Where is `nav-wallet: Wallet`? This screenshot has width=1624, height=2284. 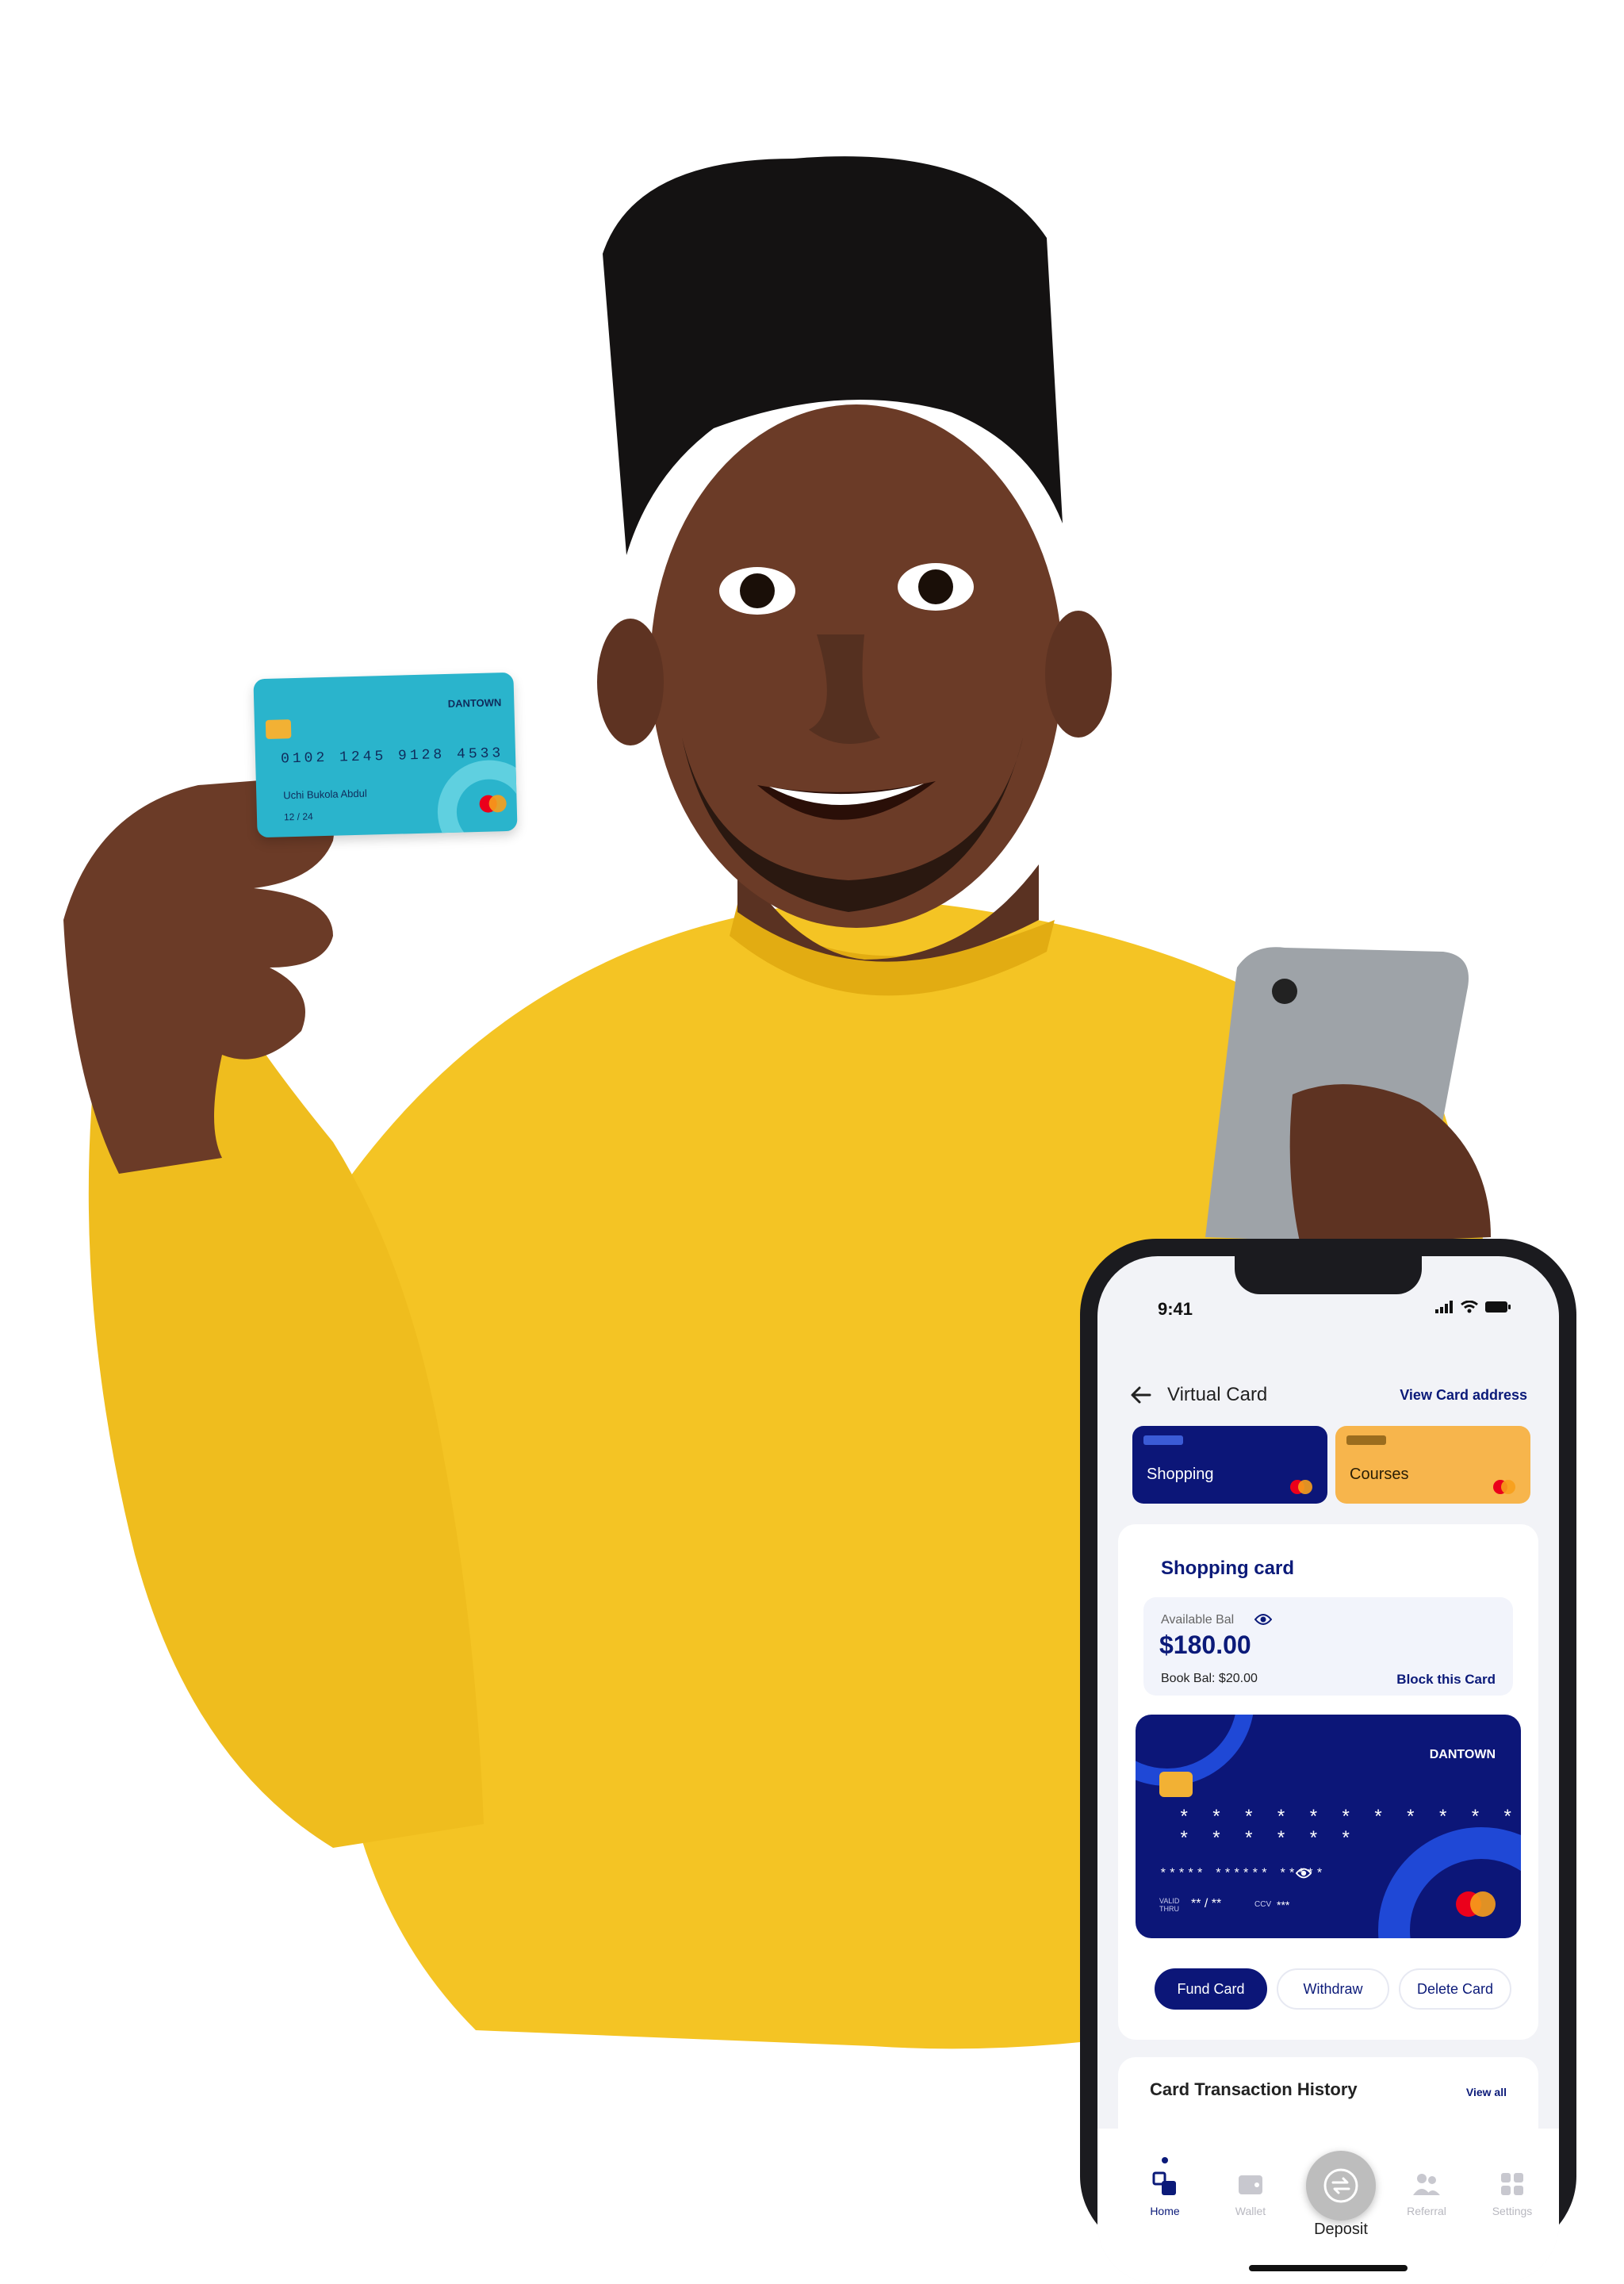
nav-wallet: Wallet is located at coordinates (1250, 2192).